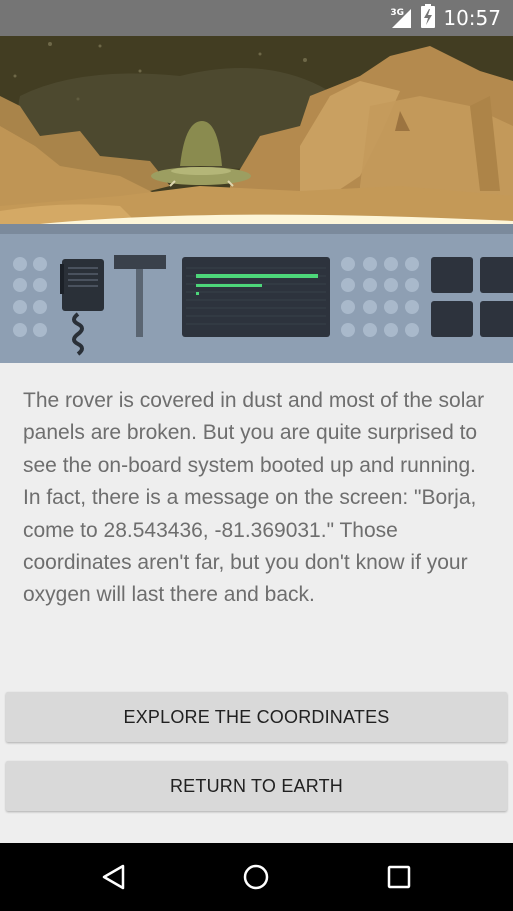  Describe the element at coordinates (256, 18) in the screenshot. I see `status-bar: 3G 10:57` at that location.